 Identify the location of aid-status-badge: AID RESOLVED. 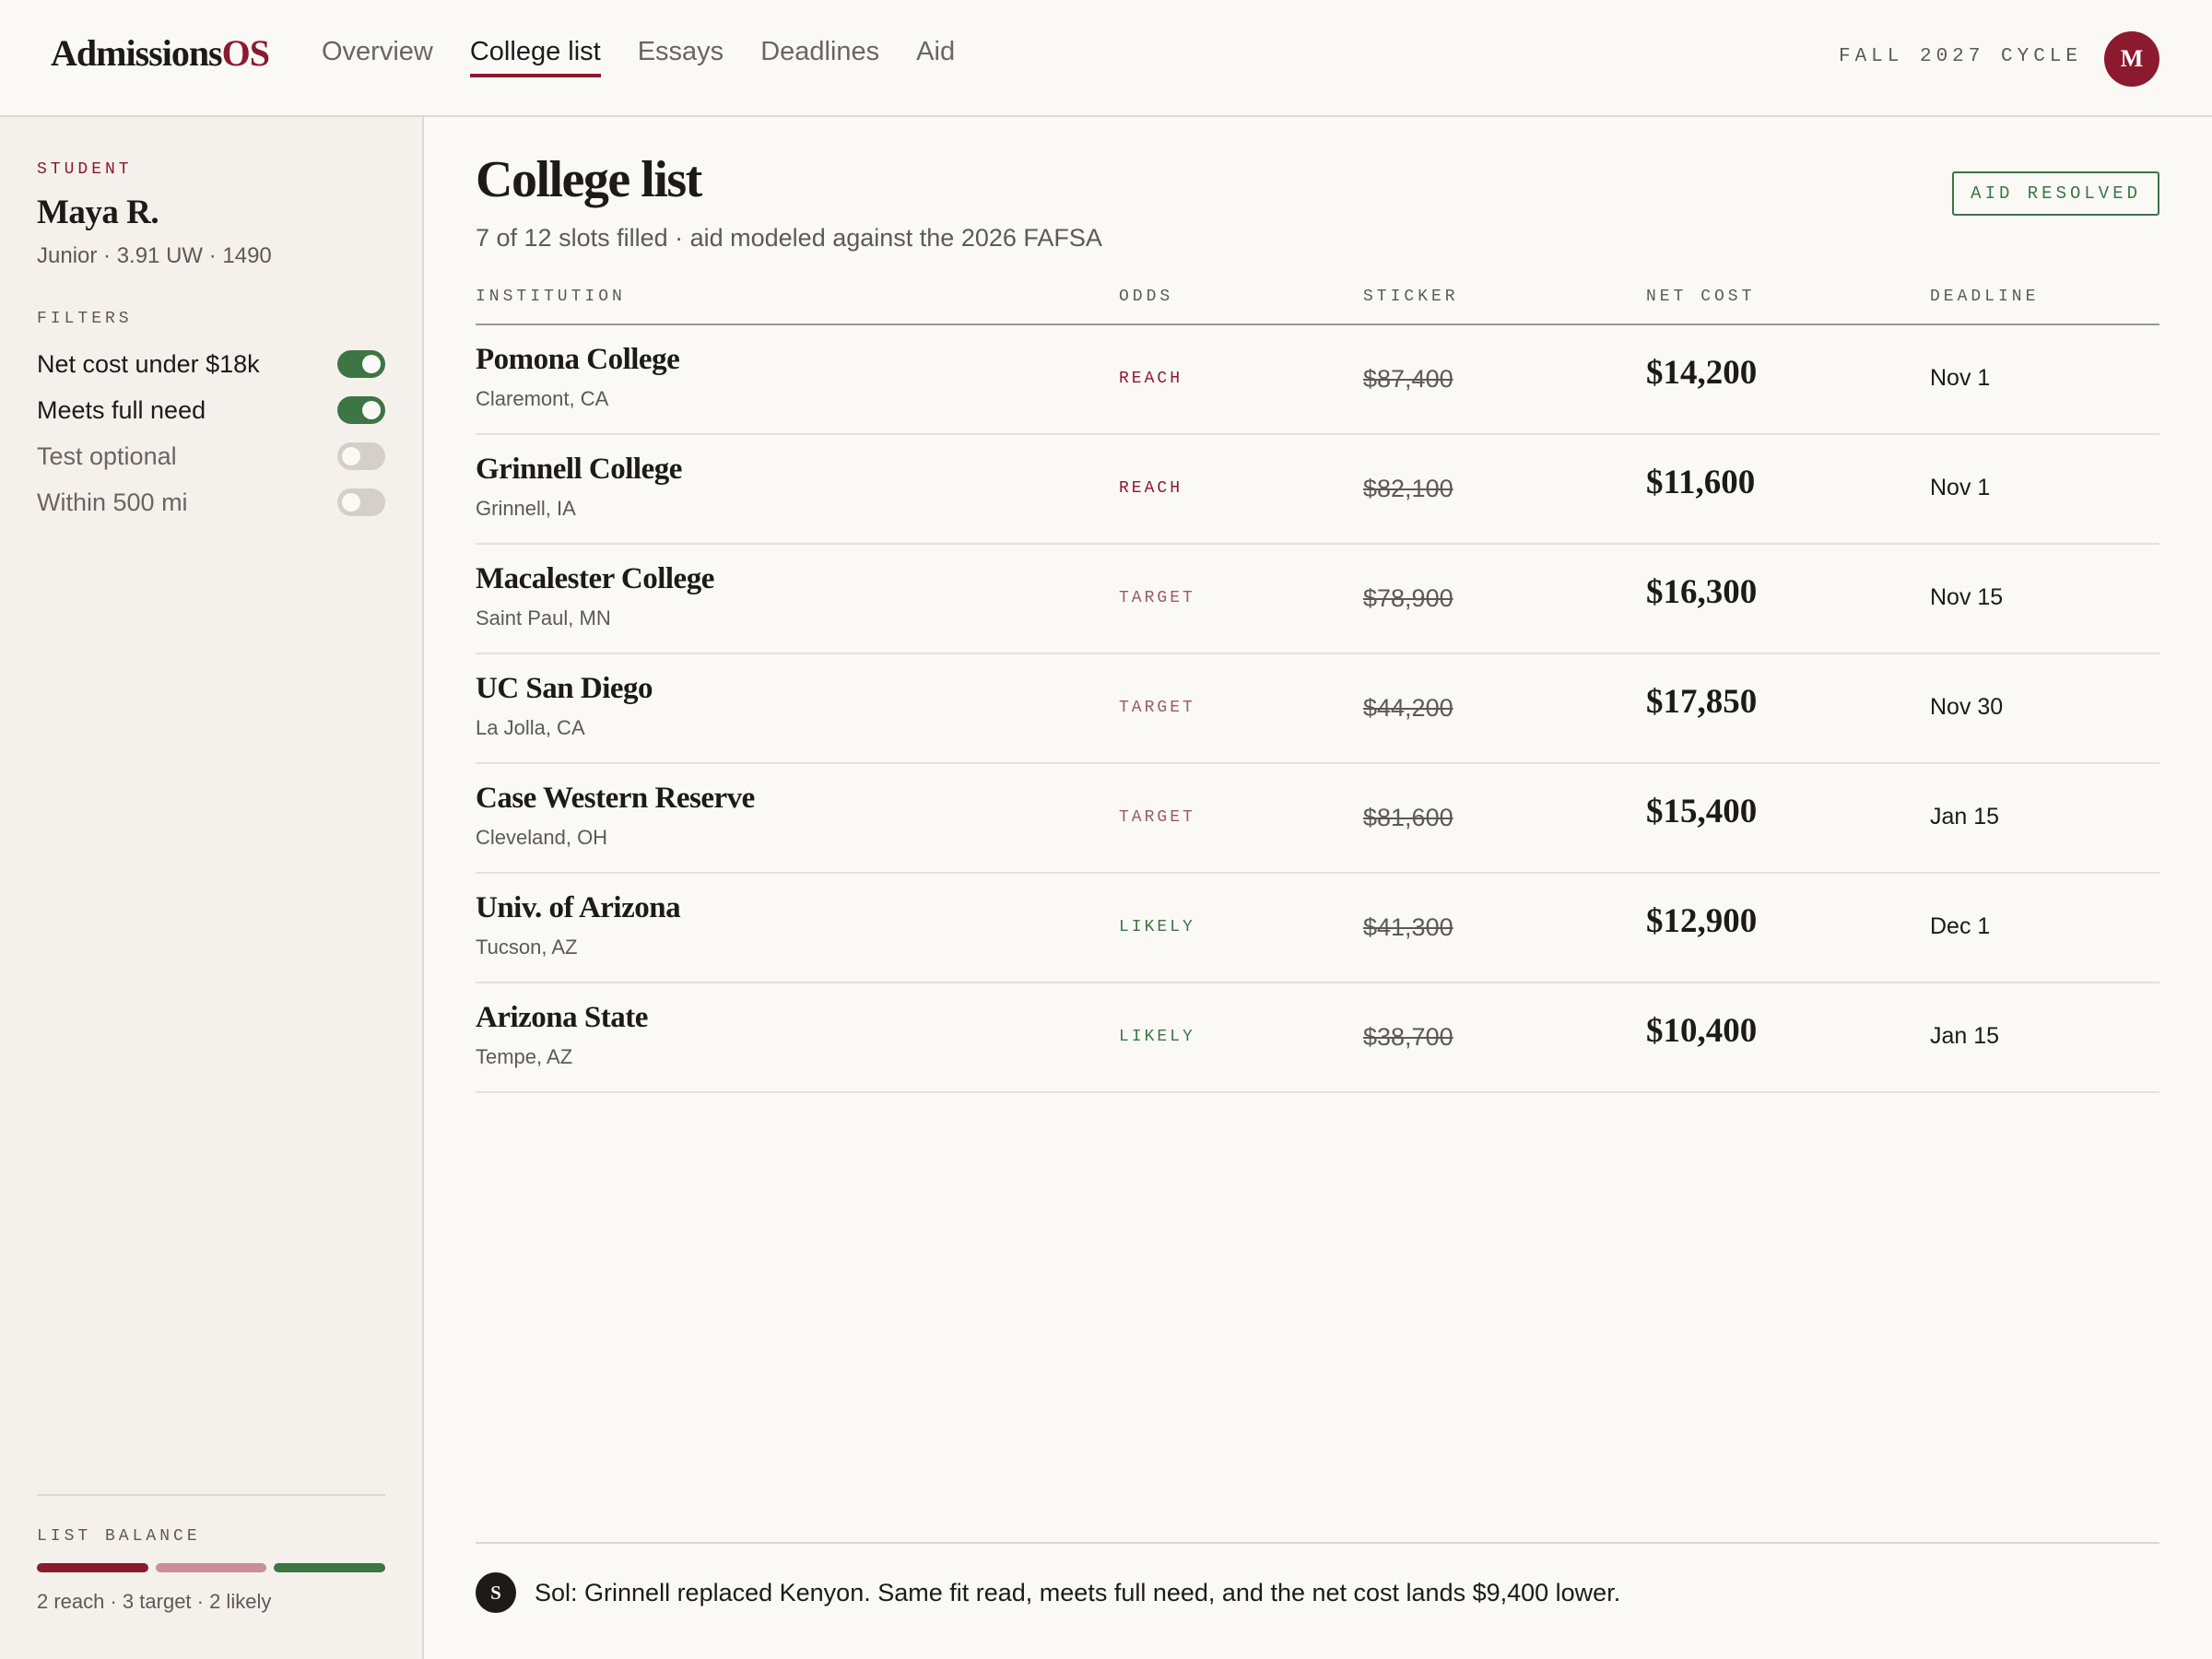
(2055, 193).